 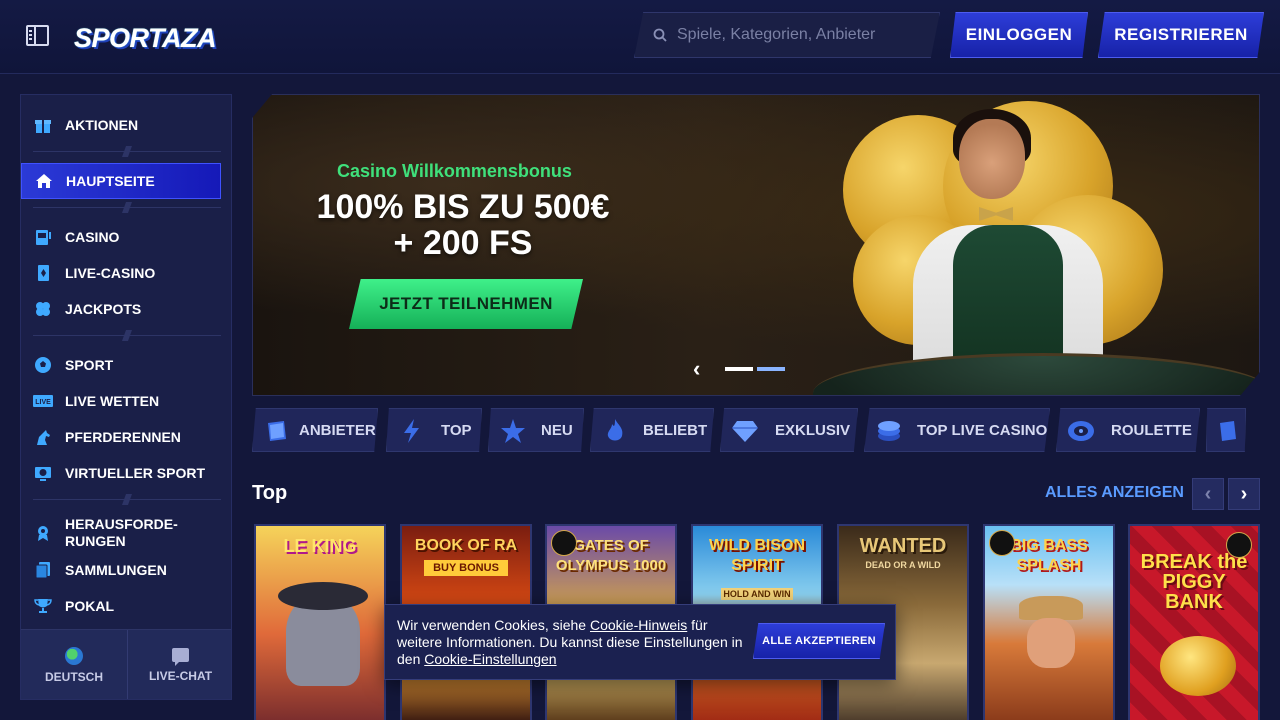 I want to click on language-button: DEUTSCH, so click(x=74, y=664).